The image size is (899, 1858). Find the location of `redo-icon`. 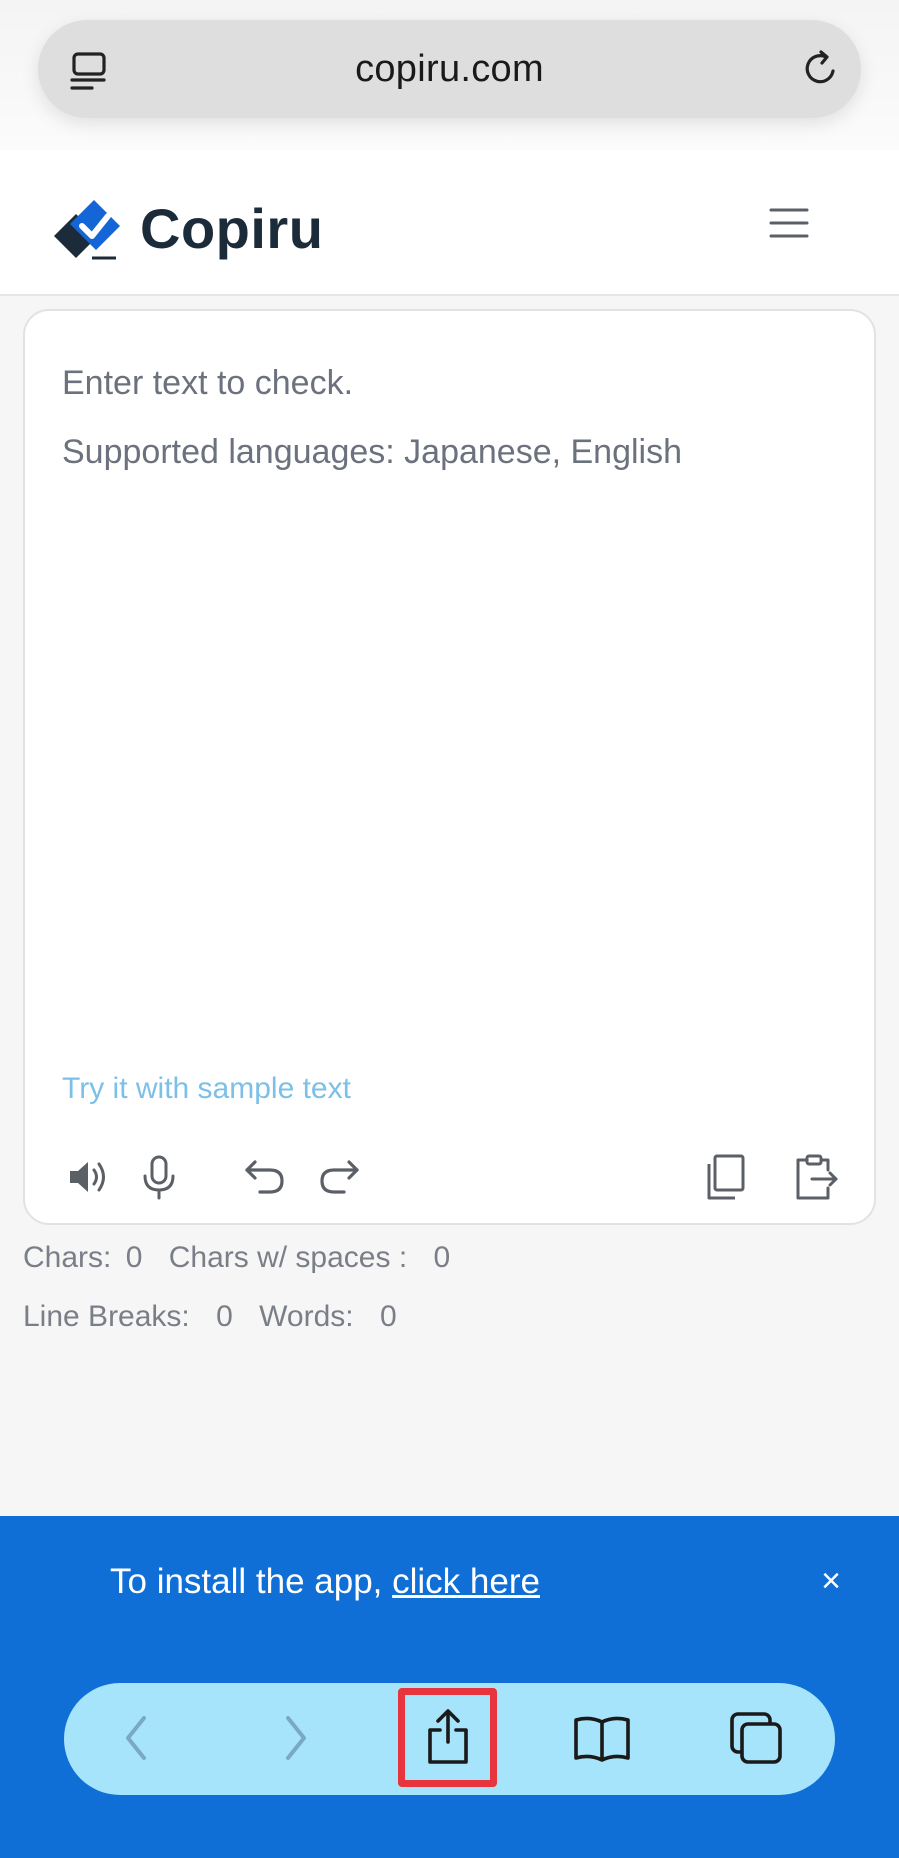

redo-icon is located at coordinates (339, 1177).